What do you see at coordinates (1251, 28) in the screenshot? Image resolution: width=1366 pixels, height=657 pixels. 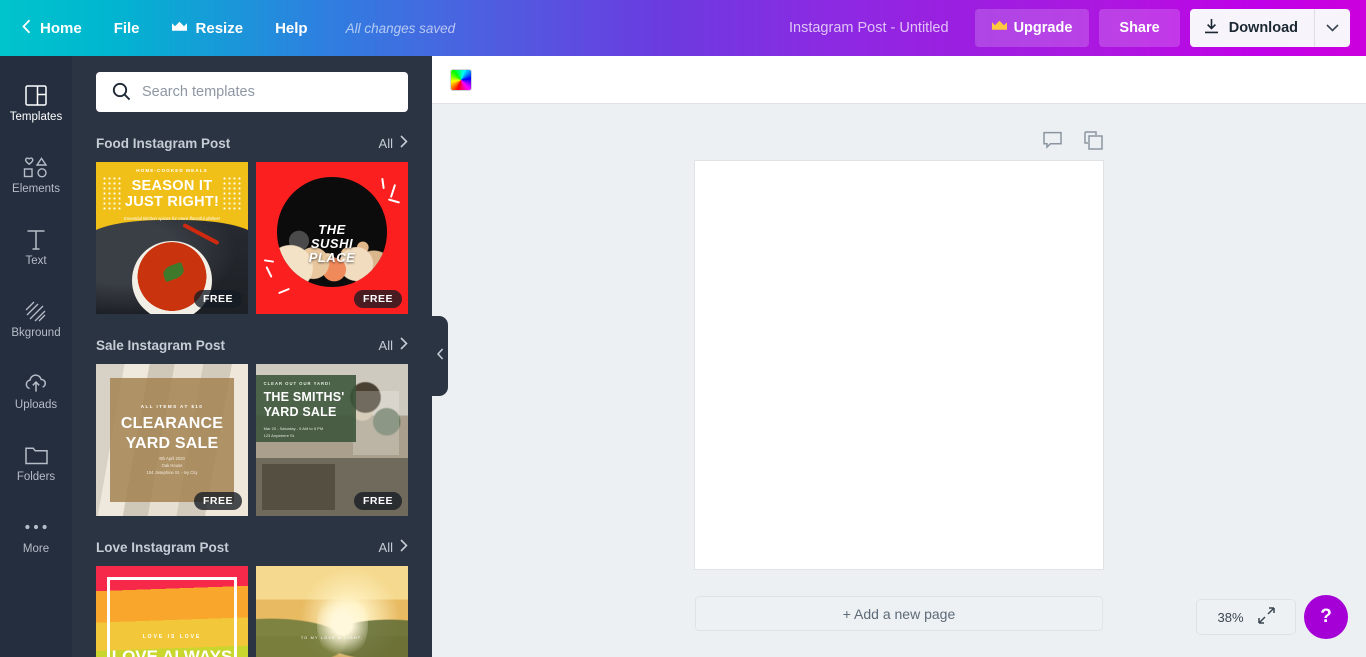 I see `download-button: Download` at bounding box center [1251, 28].